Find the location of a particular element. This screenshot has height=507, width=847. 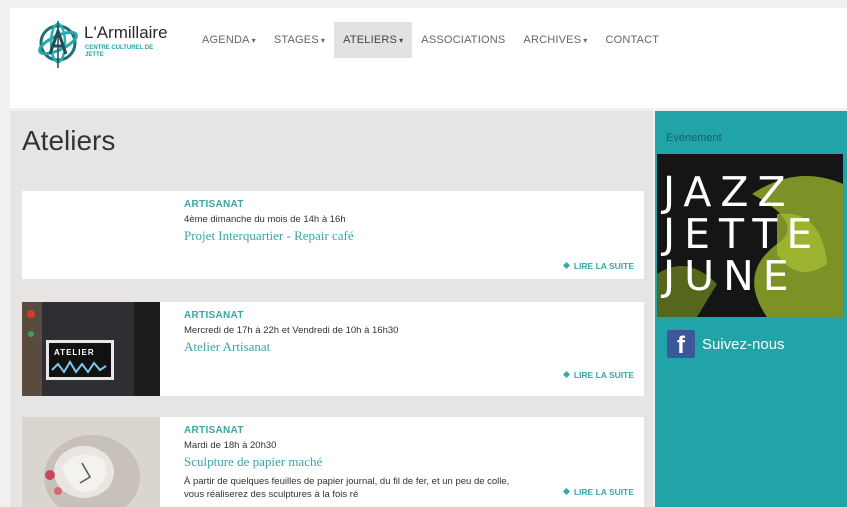

event-poster: JAZZ JETTE JUNE is located at coordinates (750, 235).